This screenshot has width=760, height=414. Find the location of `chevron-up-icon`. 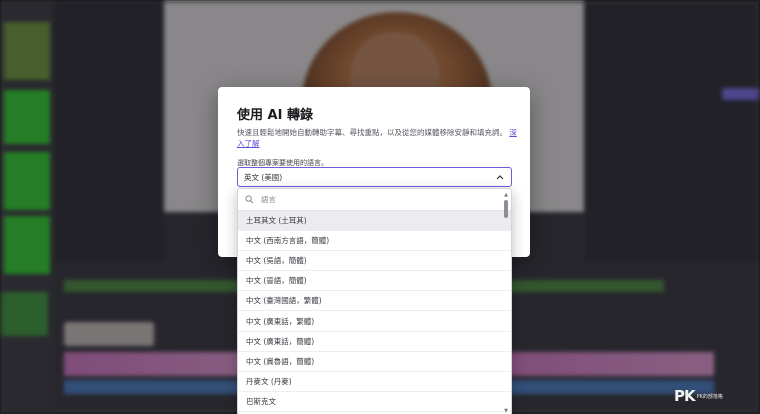

chevron-up-icon is located at coordinates (500, 177).